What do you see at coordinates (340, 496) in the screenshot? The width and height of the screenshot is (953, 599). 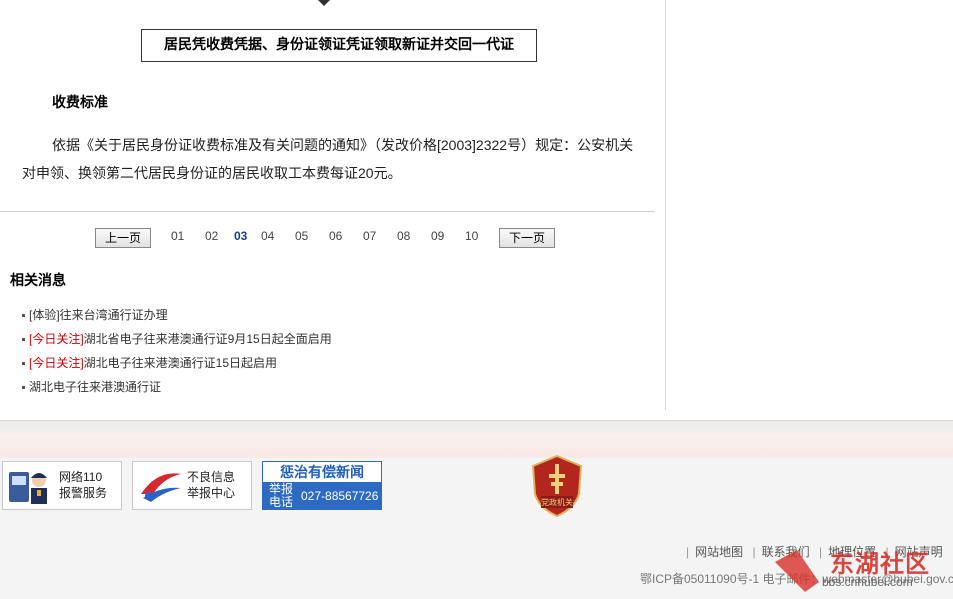 I see `hotline-number: 027-88567726` at bounding box center [340, 496].